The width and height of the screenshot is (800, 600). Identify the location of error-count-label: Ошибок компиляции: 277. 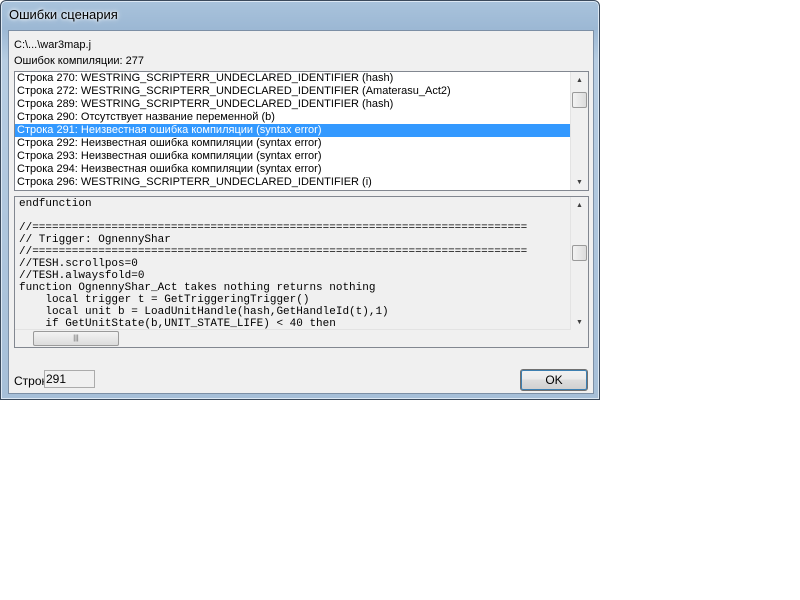
(79, 61).